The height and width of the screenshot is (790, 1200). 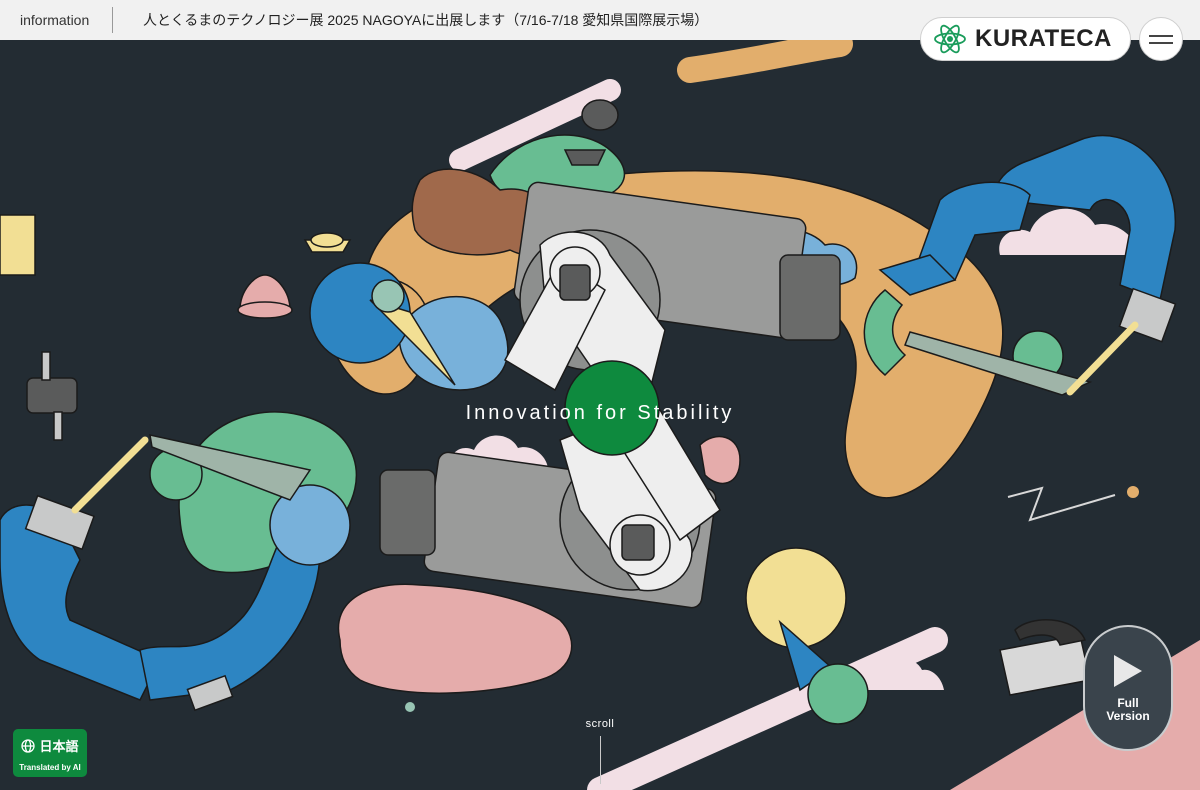 What do you see at coordinates (1128, 688) in the screenshot?
I see `full-version-button: Full Version` at bounding box center [1128, 688].